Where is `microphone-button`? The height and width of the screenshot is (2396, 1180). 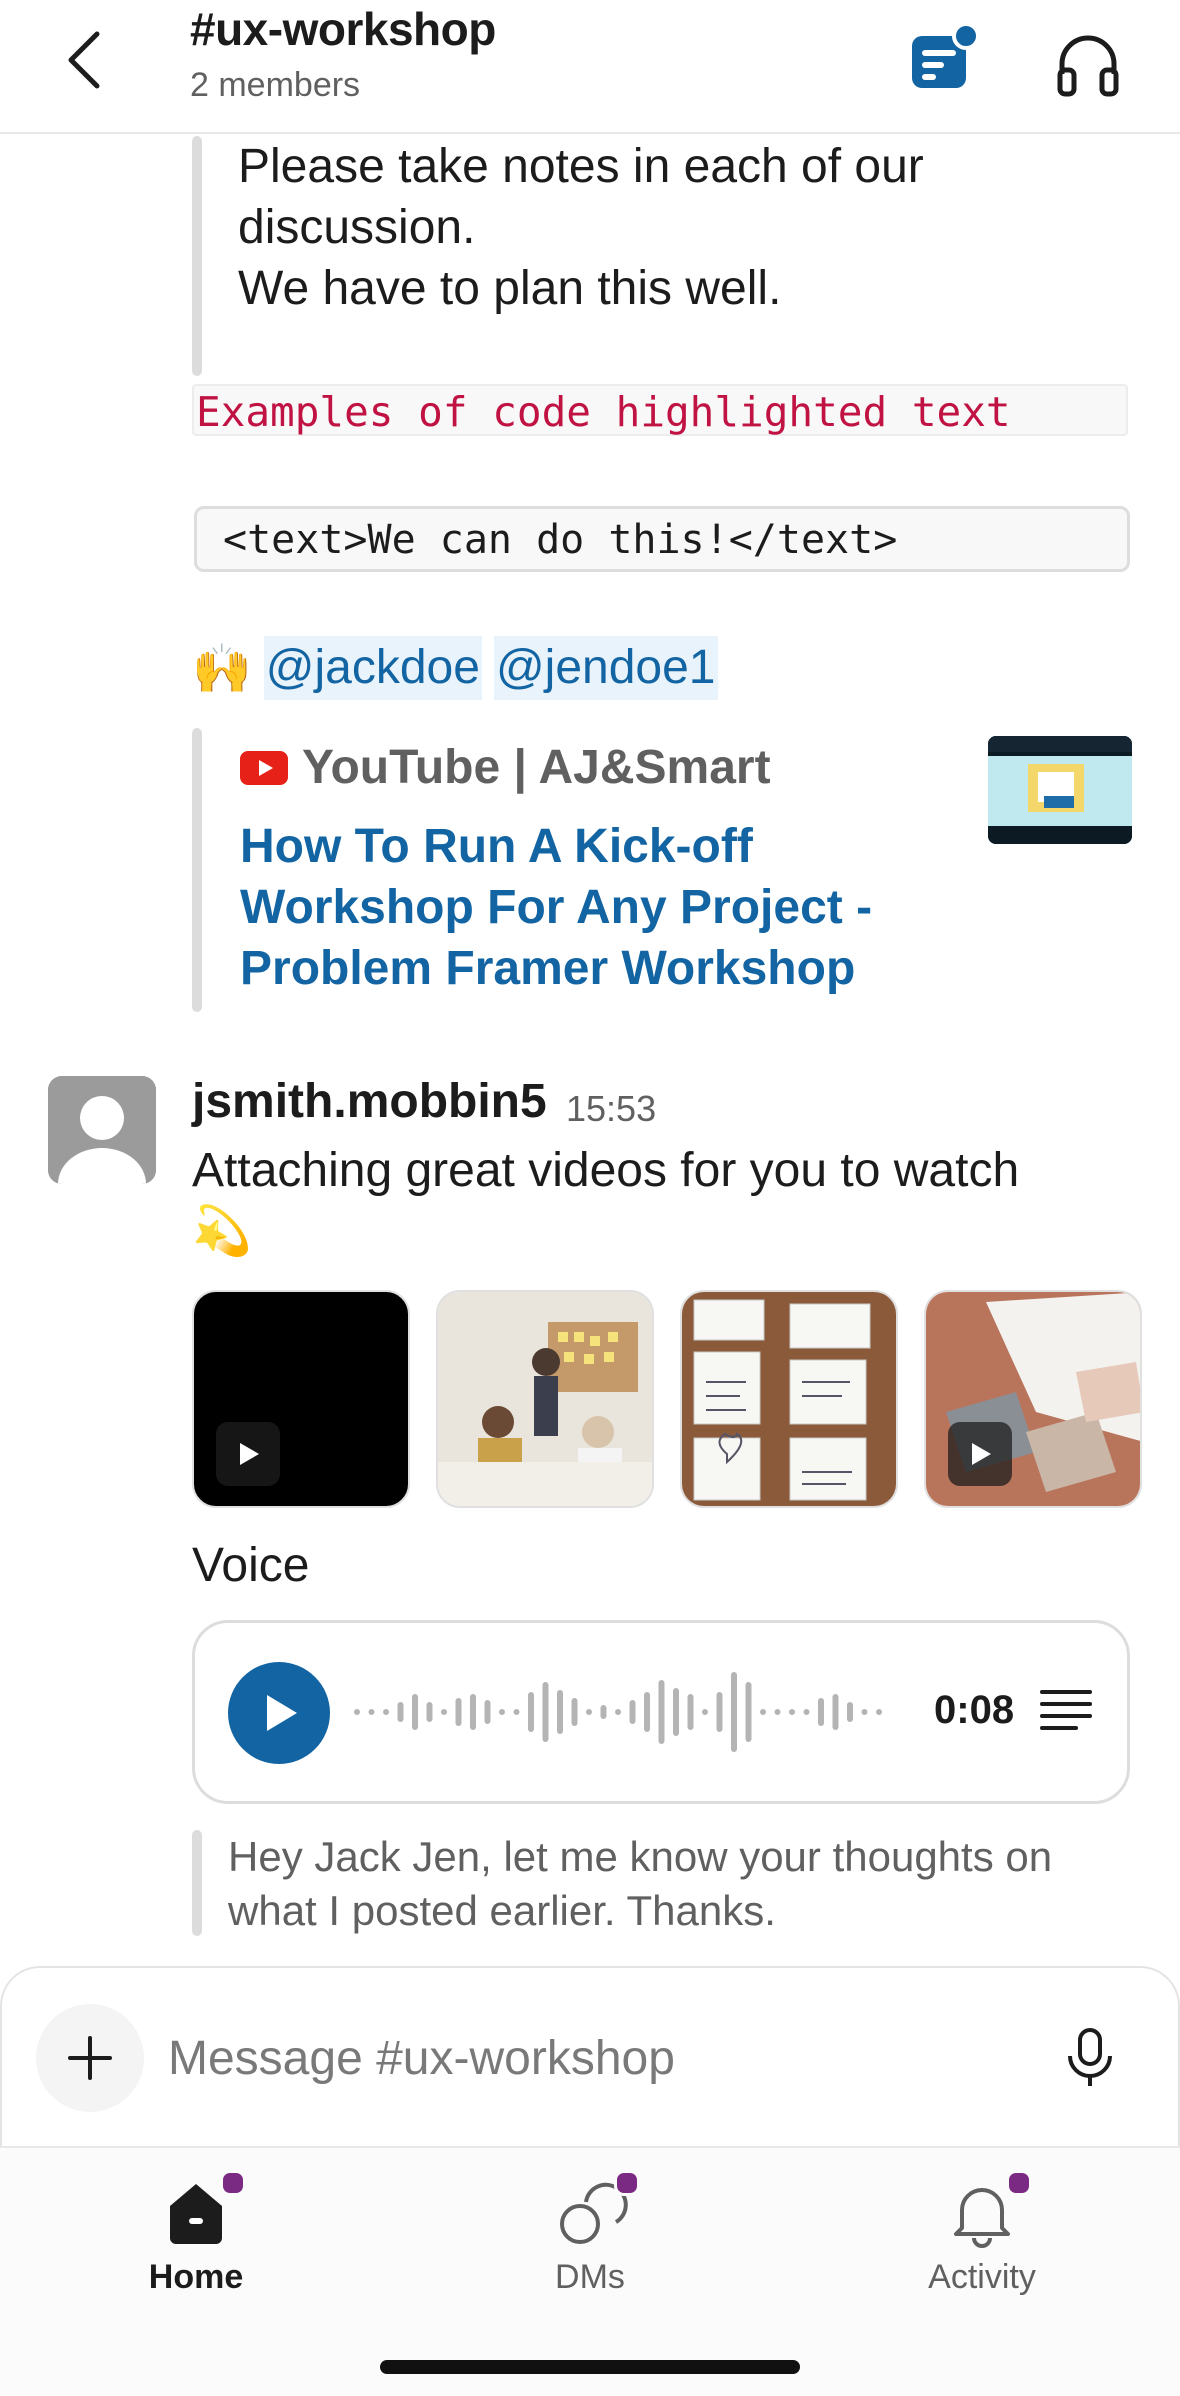 microphone-button is located at coordinates (1090, 2058).